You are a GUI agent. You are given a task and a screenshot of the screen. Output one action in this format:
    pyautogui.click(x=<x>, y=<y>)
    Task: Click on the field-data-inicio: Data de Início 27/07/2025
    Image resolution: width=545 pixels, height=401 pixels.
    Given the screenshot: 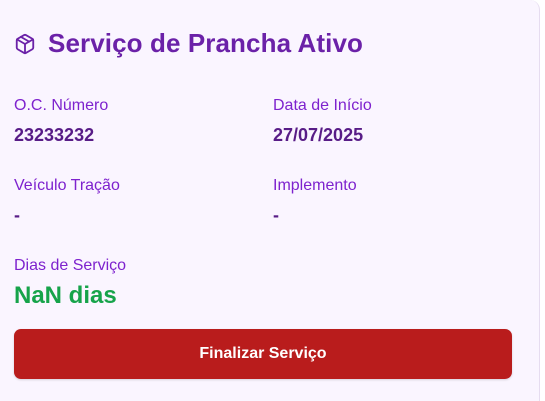 What is the action you would take?
    pyautogui.click(x=322, y=121)
    